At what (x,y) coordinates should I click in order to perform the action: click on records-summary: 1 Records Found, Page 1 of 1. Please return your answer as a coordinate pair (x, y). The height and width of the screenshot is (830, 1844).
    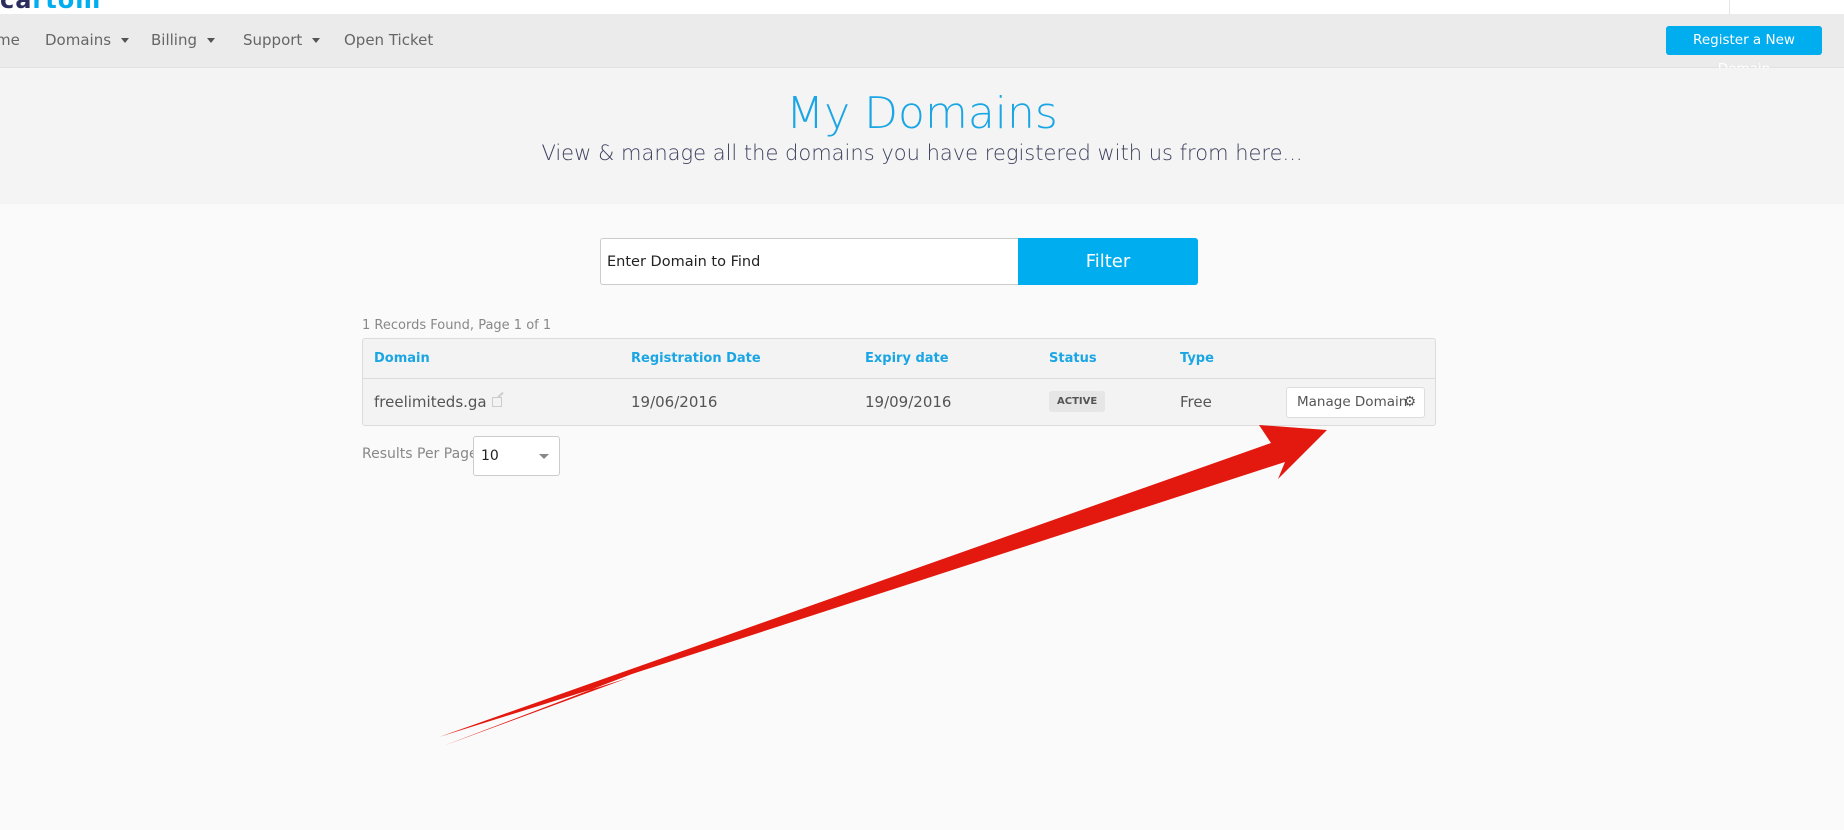
    Looking at the image, I should click on (457, 325).